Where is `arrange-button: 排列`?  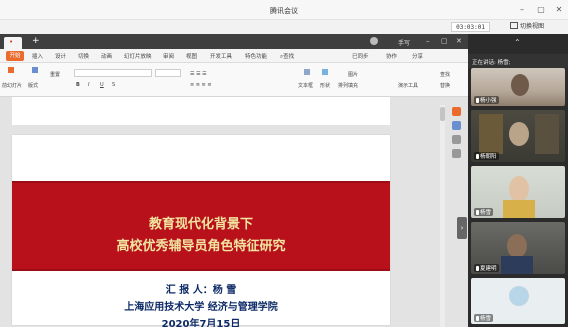
arrange-button: 排列 is located at coordinates (343, 85).